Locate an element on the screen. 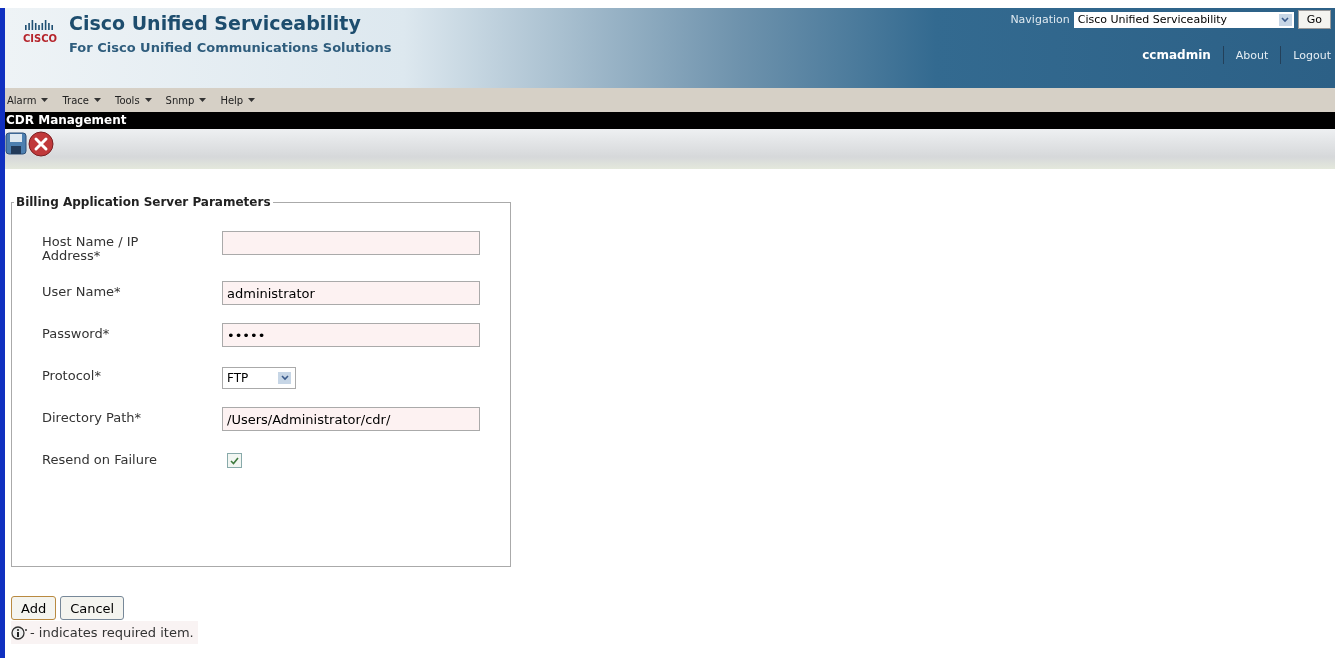 The height and width of the screenshot is (658, 1335). field-label: Protocol* is located at coordinates (72, 375).